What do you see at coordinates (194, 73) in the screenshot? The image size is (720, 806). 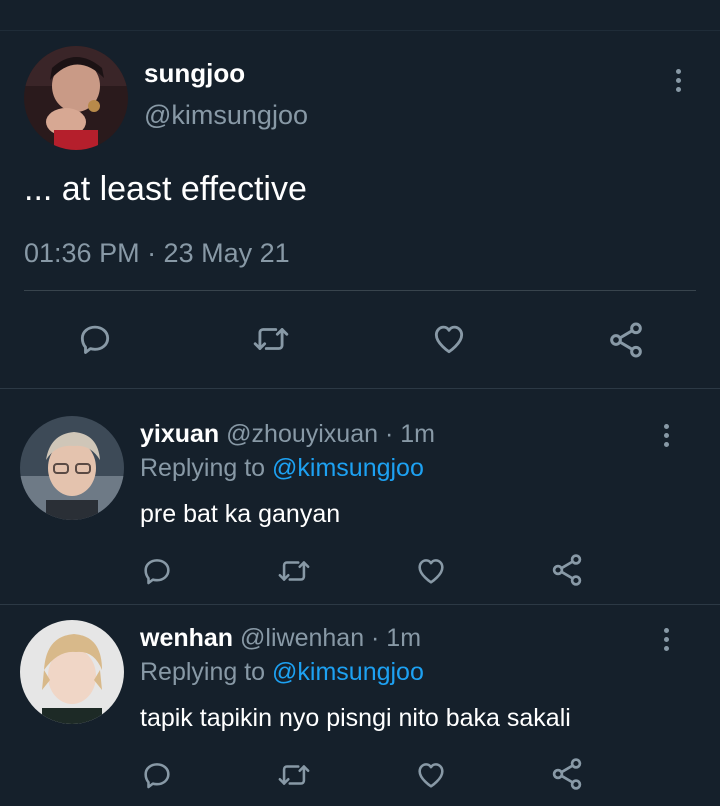 I see `main-author-name: sungjoo` at bounding box center [194, 73].